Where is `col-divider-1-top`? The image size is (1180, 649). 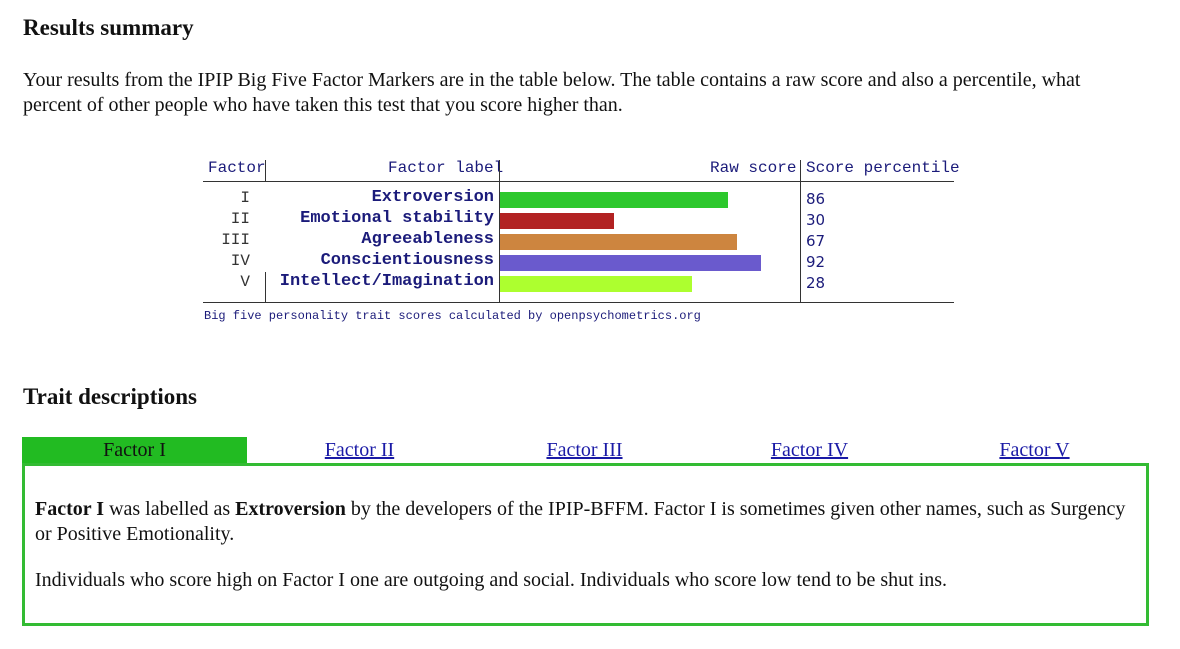
col-divider-1-top is located at coordinates (265, 171).